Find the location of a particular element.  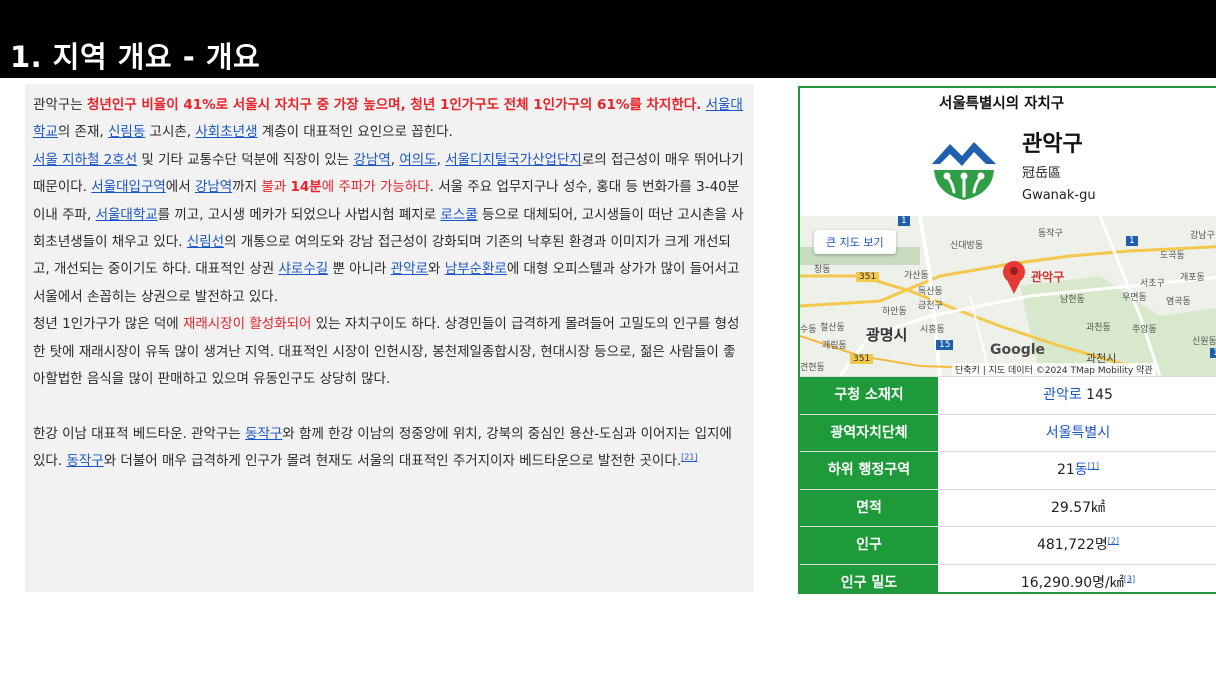

highlight-markets: 재래시장이 활성화되어 is located at coordinates (247, 324).